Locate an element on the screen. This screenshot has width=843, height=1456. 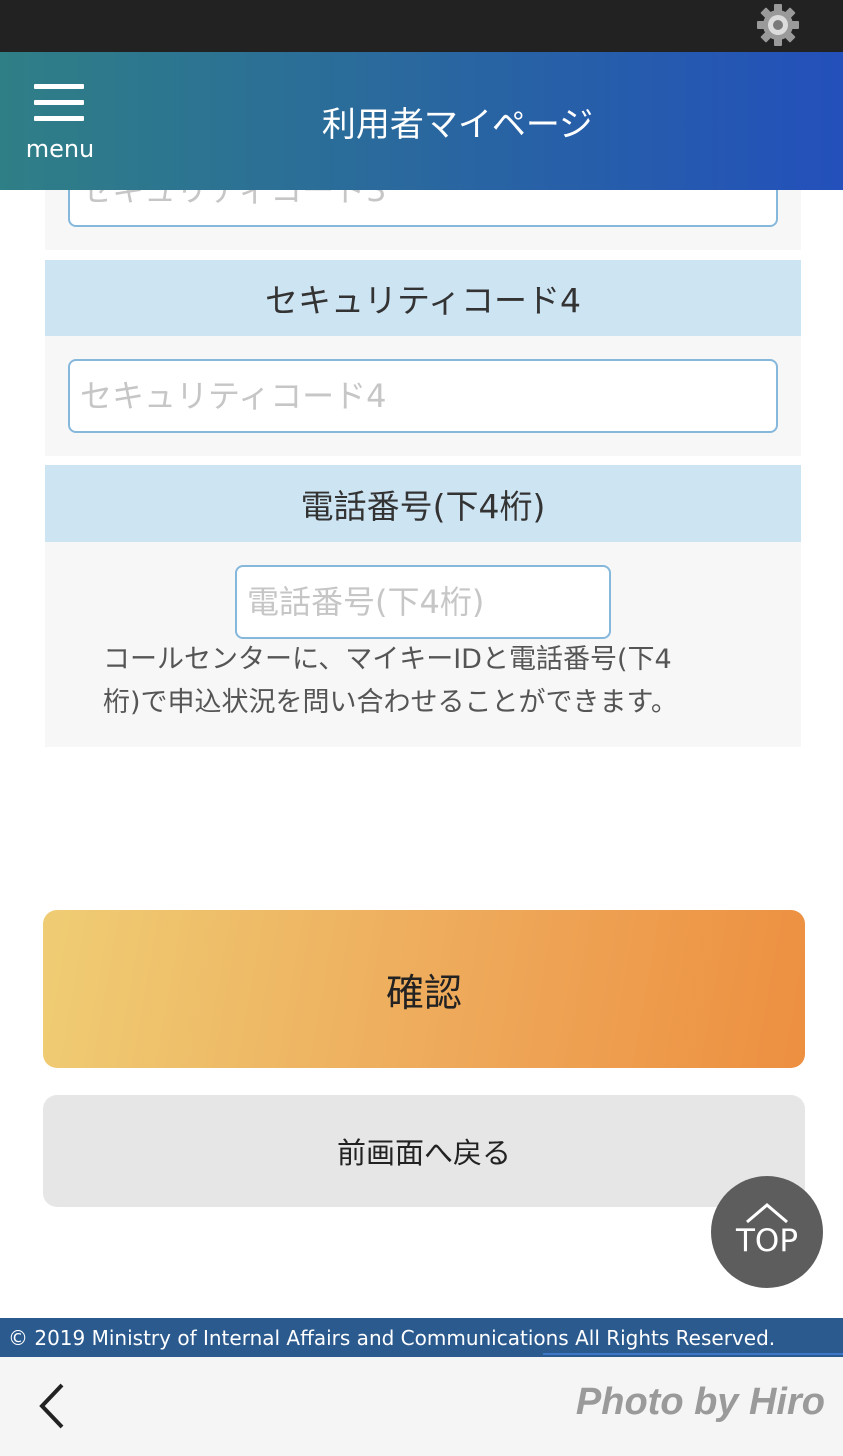
page-title: 利用者マイページ is located at coordinates (457, 124).